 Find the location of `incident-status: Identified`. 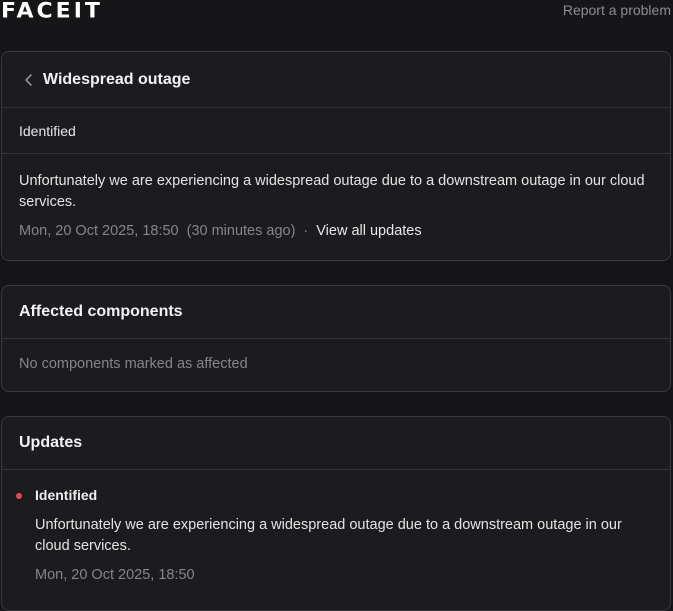

incident-status: Identified is located at coordinates (336, 131).